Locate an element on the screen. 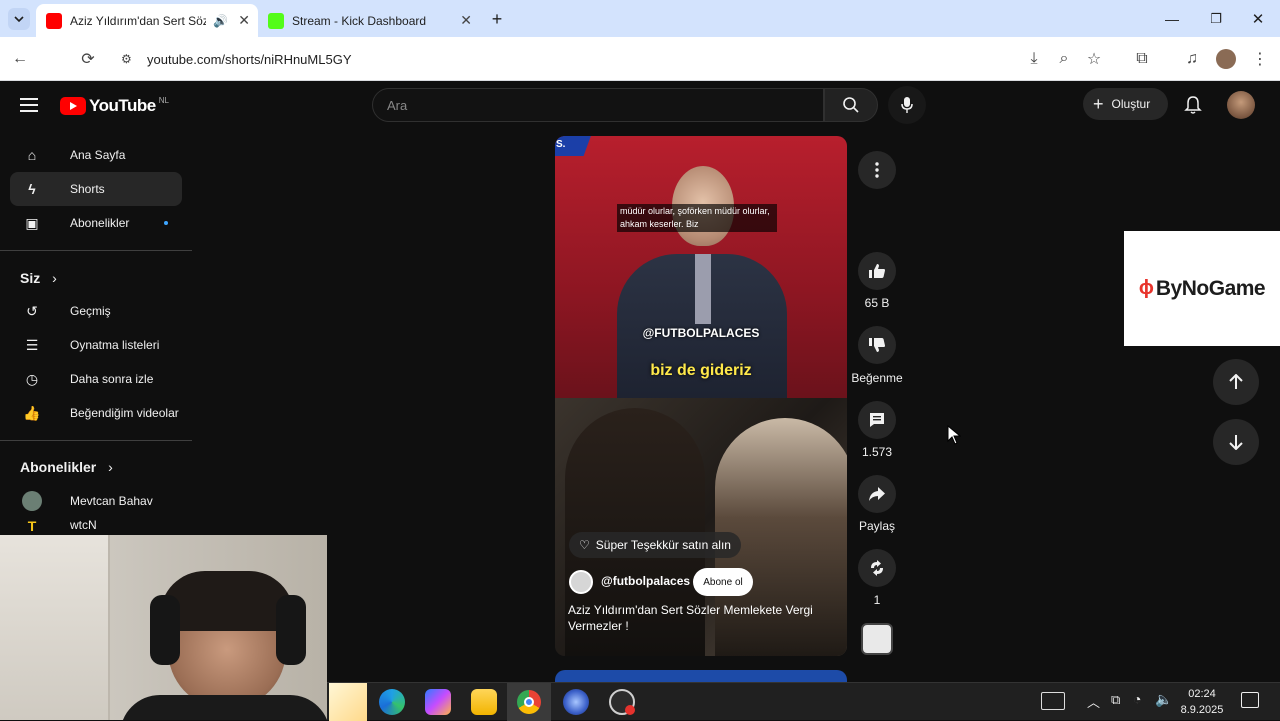 This screenshot has height=721, width=1280. you-section-title: Siz › is located at coordinates (38, 278).